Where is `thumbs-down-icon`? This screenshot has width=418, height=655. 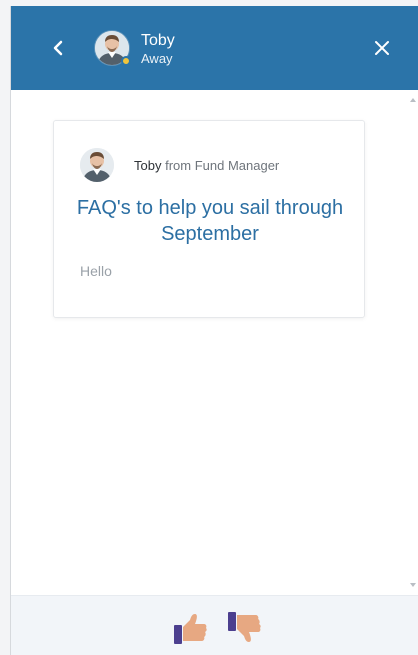
thumbs-down-icon is located at coordinates (244, 627).